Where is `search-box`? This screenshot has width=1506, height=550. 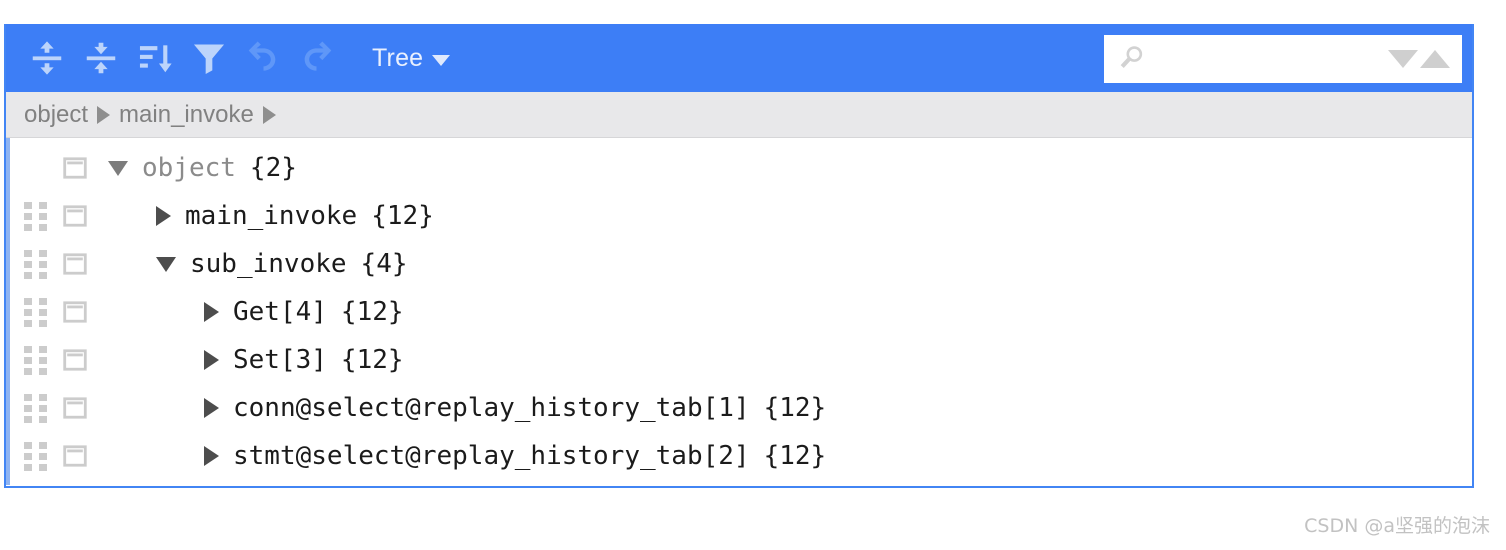
search-box is located at coordinates (1283, 59).